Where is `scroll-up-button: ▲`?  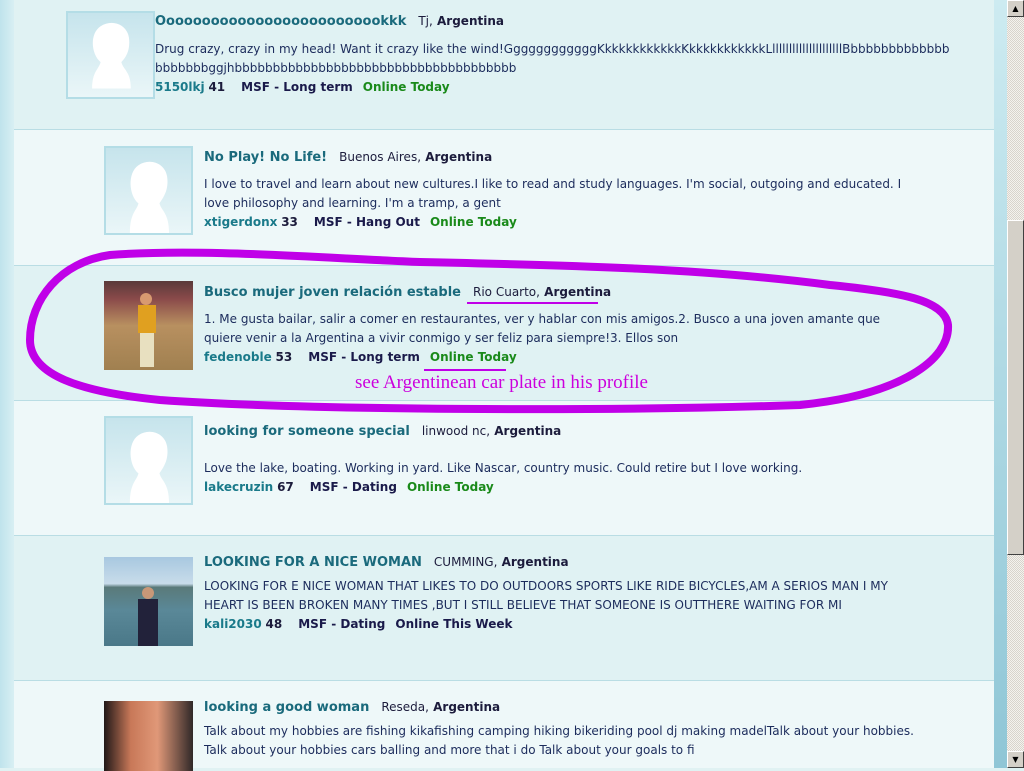
scroll-up-button: ▲ is located at coordinates (1015, 8).